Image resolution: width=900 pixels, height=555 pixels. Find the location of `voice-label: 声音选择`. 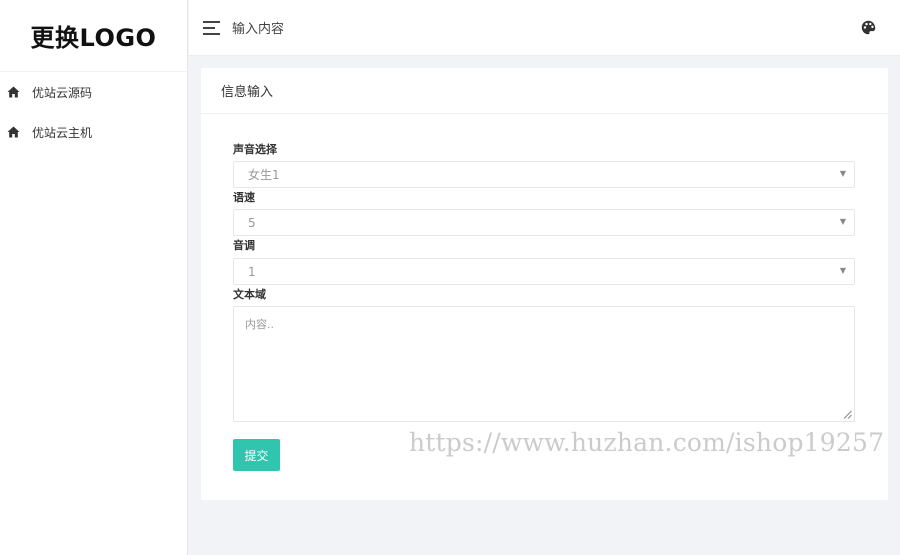

voice-label: 声音选择 is located at coordinates (255, 149).